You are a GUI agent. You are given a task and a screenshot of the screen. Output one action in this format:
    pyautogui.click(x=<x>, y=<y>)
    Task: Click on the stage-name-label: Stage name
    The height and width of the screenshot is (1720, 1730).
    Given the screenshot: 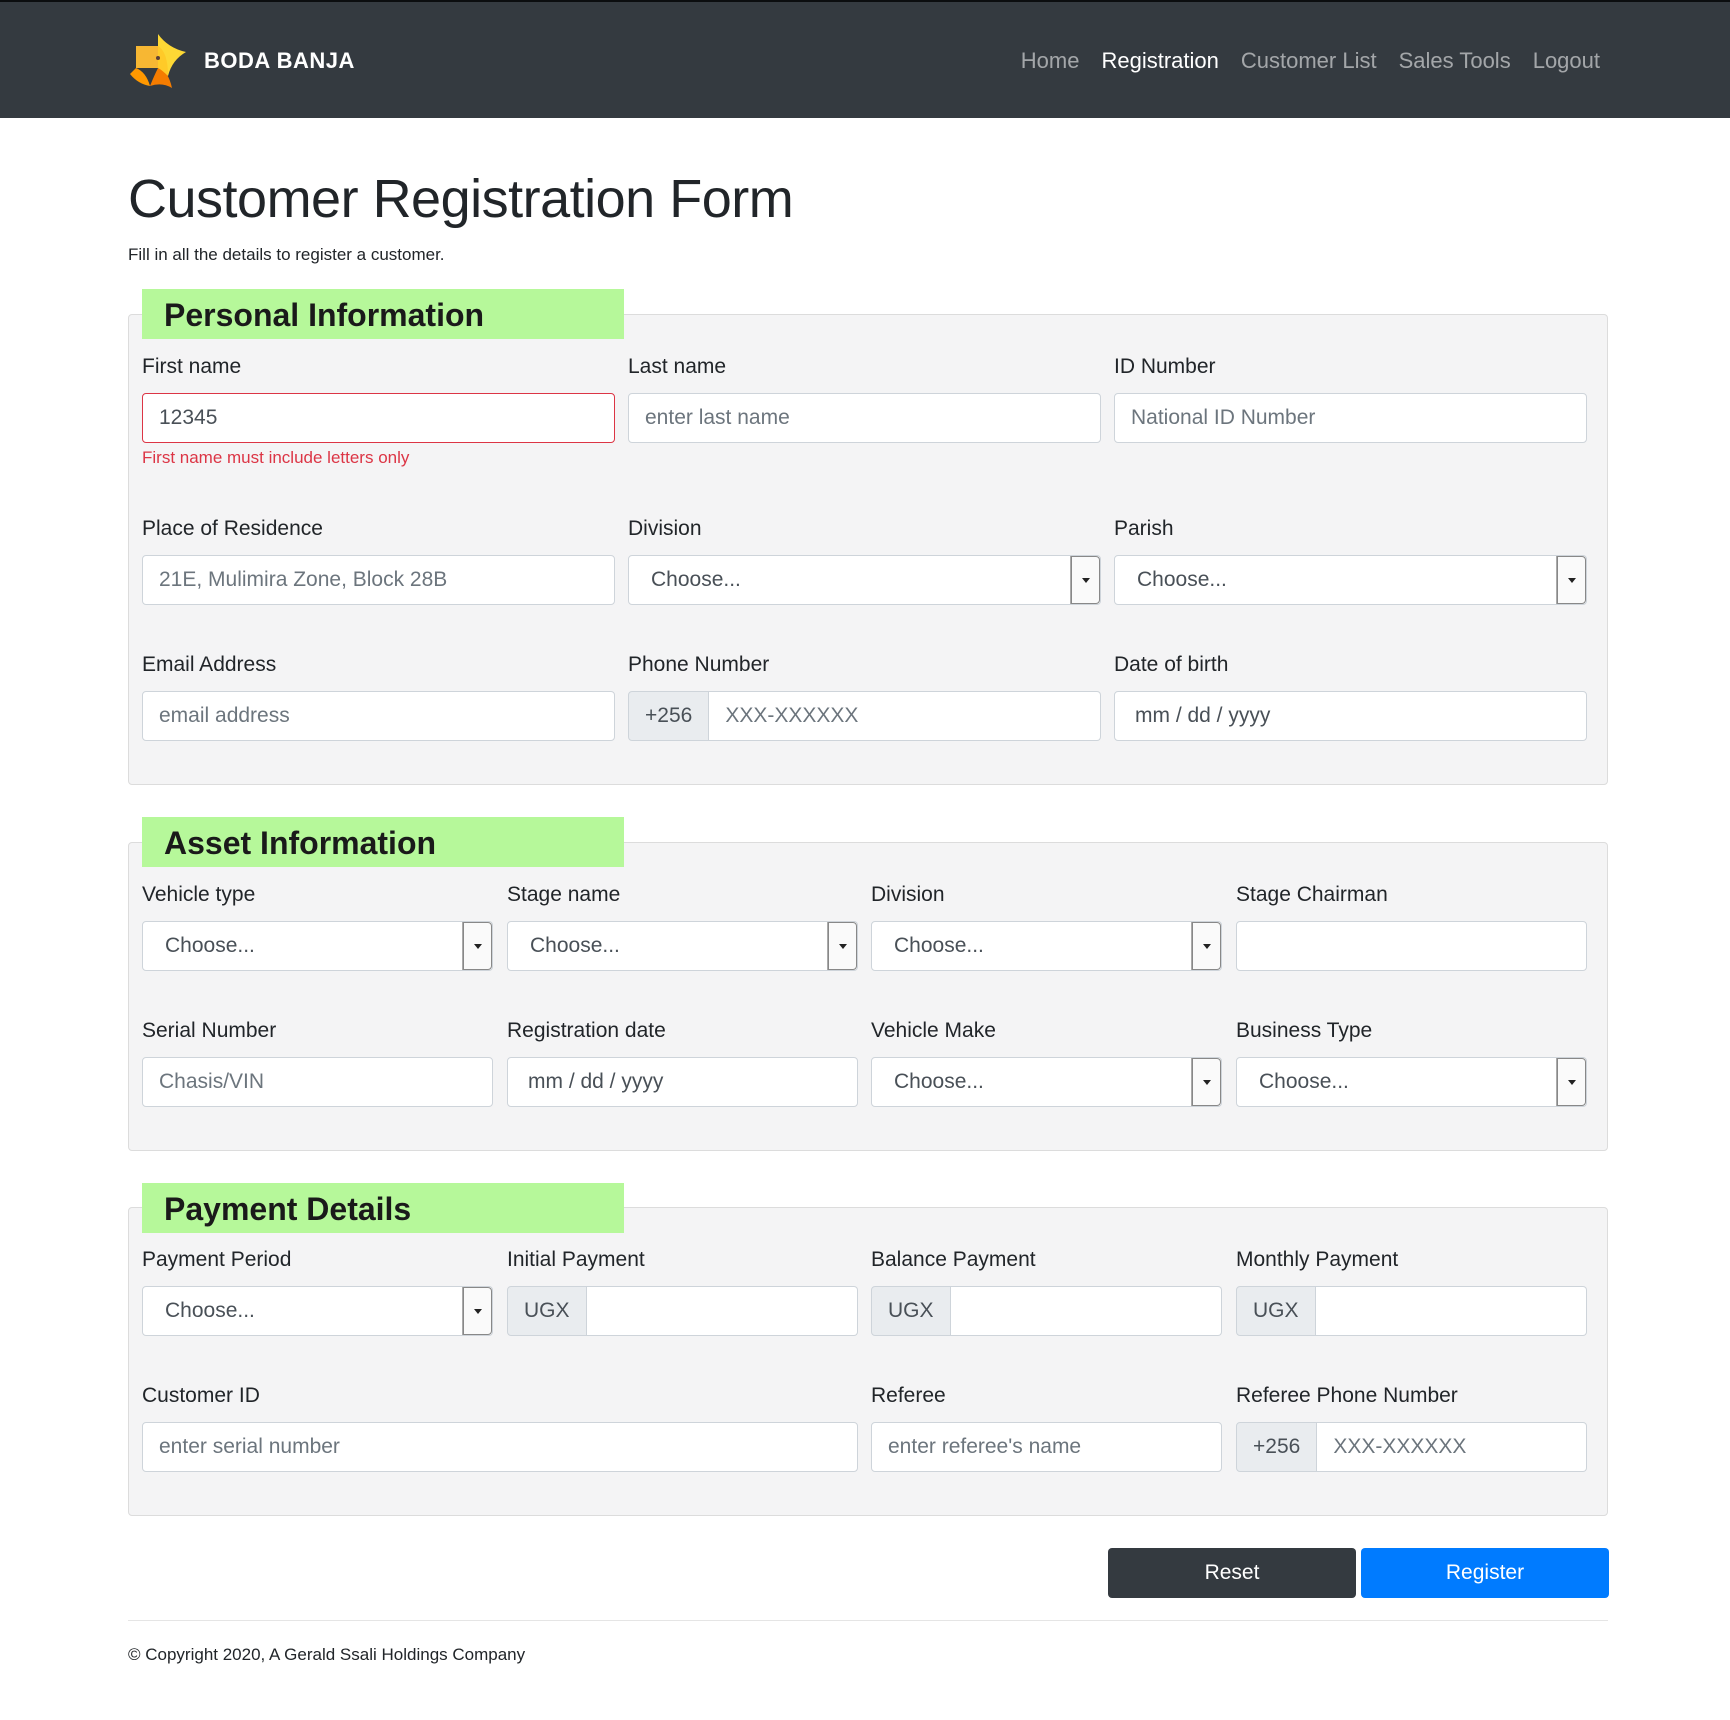 What is the action you would take?
    pyautogui.click(x=564, y=894)
    